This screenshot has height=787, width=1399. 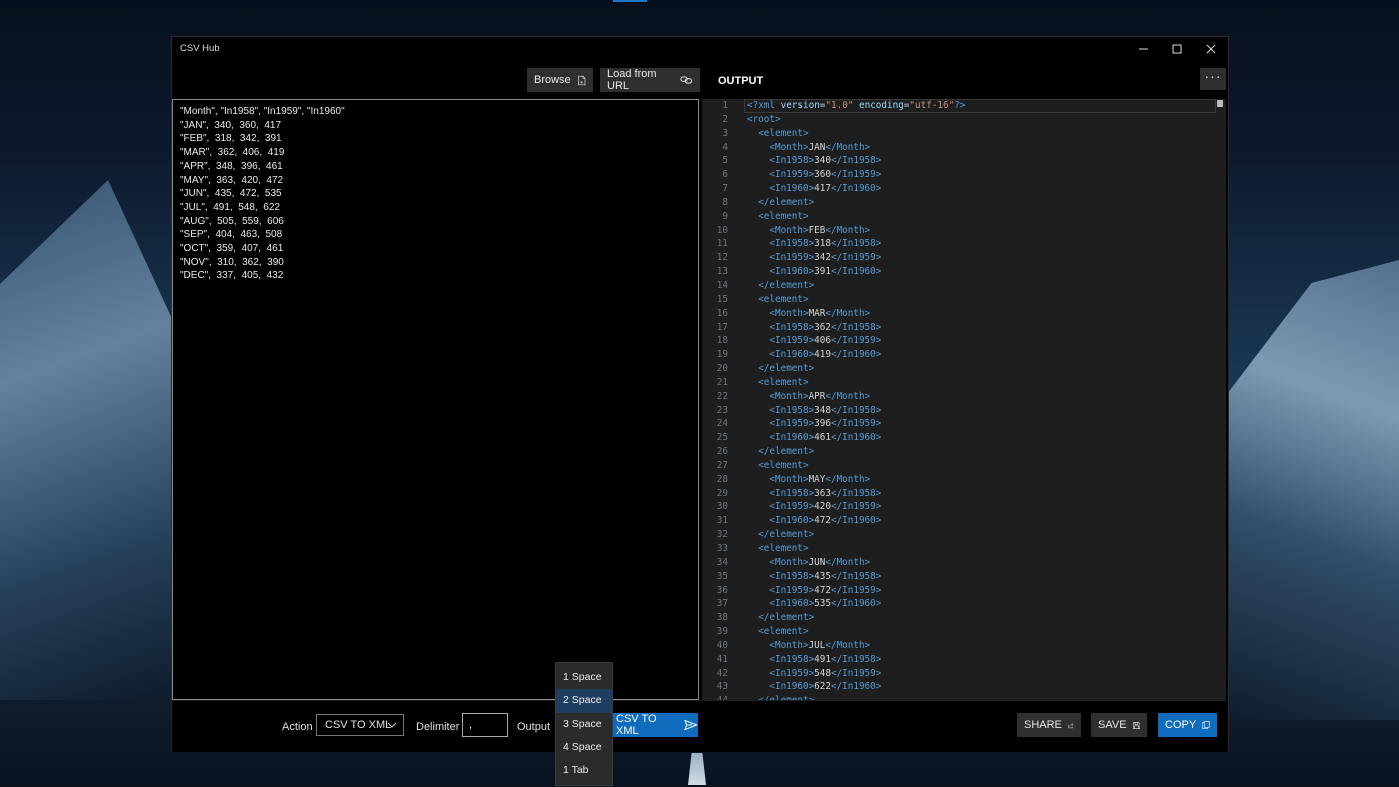 What do you see at coordinates (1311, 490) in the screenshot?
I see `background-mountain-right` at bounding box center [1311, 490].